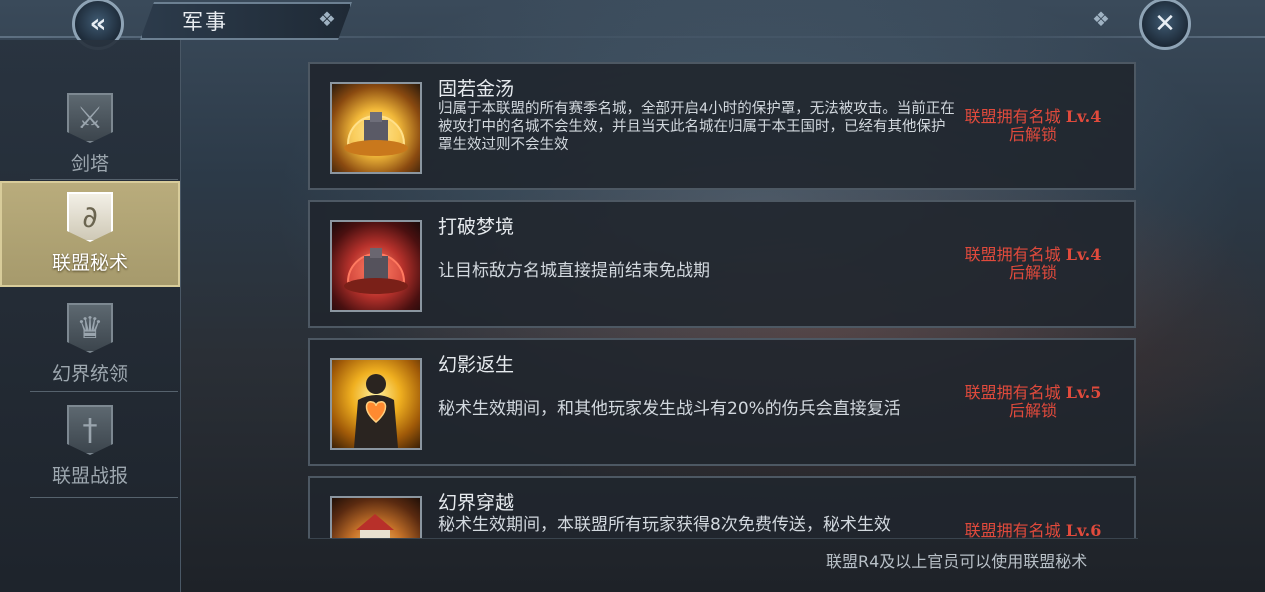  What do you see at coordinates (669, 409) in the screenshot?
I see `skill-description: 秘术生效期间，和其他玩家发生战斗有20%的伤兵会直接复活` at bounding box center [669, 409].